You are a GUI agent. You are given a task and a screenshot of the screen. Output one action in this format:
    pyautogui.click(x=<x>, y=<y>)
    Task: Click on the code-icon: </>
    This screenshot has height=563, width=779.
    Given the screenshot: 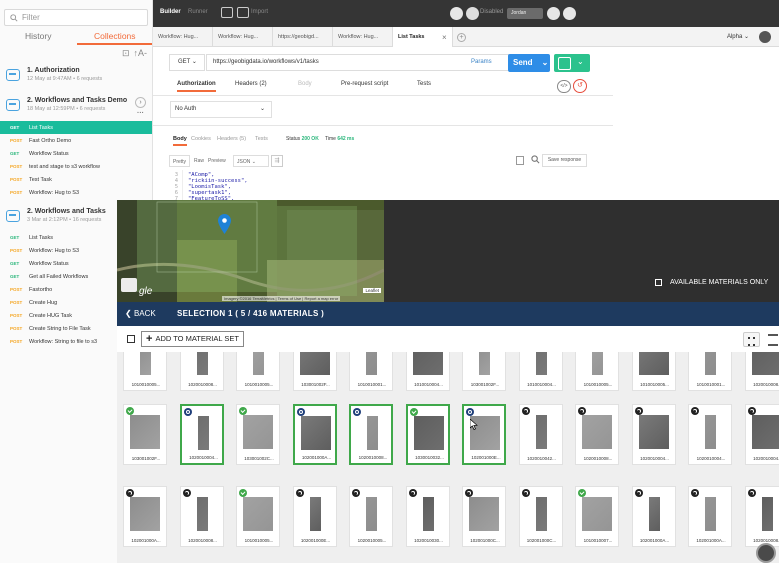 What is the action you would take?
    pyautogui.click(x=564, y=86)
    